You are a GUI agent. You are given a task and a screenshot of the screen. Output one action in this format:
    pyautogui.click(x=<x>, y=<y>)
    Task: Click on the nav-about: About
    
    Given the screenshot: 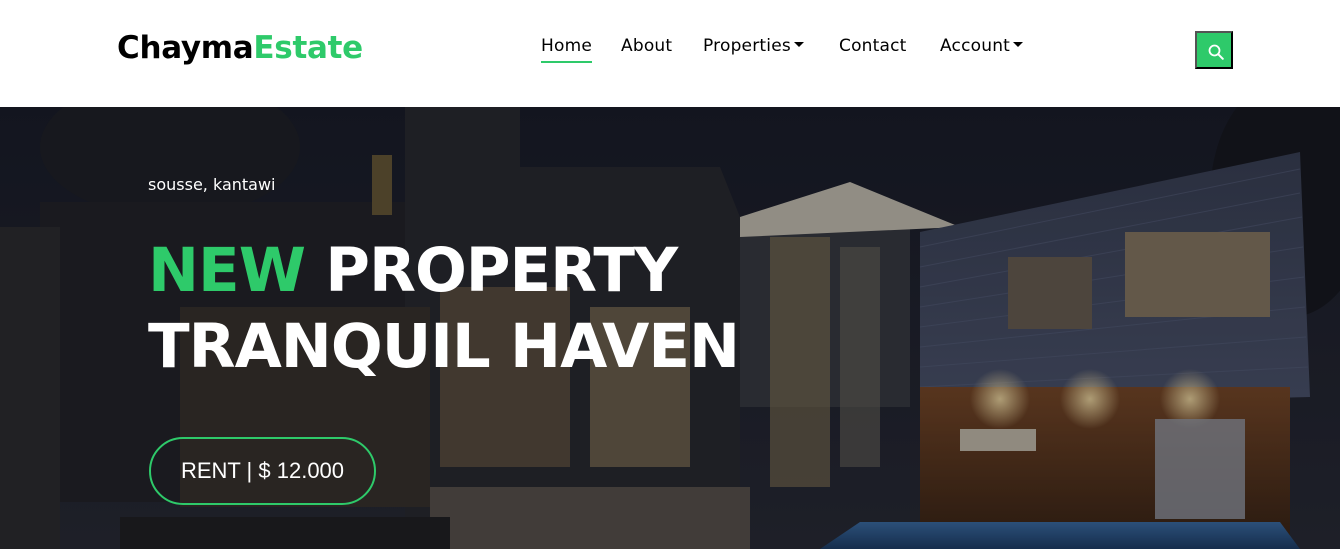 What is the action you would take?
    pyautogui.click(x=646, y=46)
    